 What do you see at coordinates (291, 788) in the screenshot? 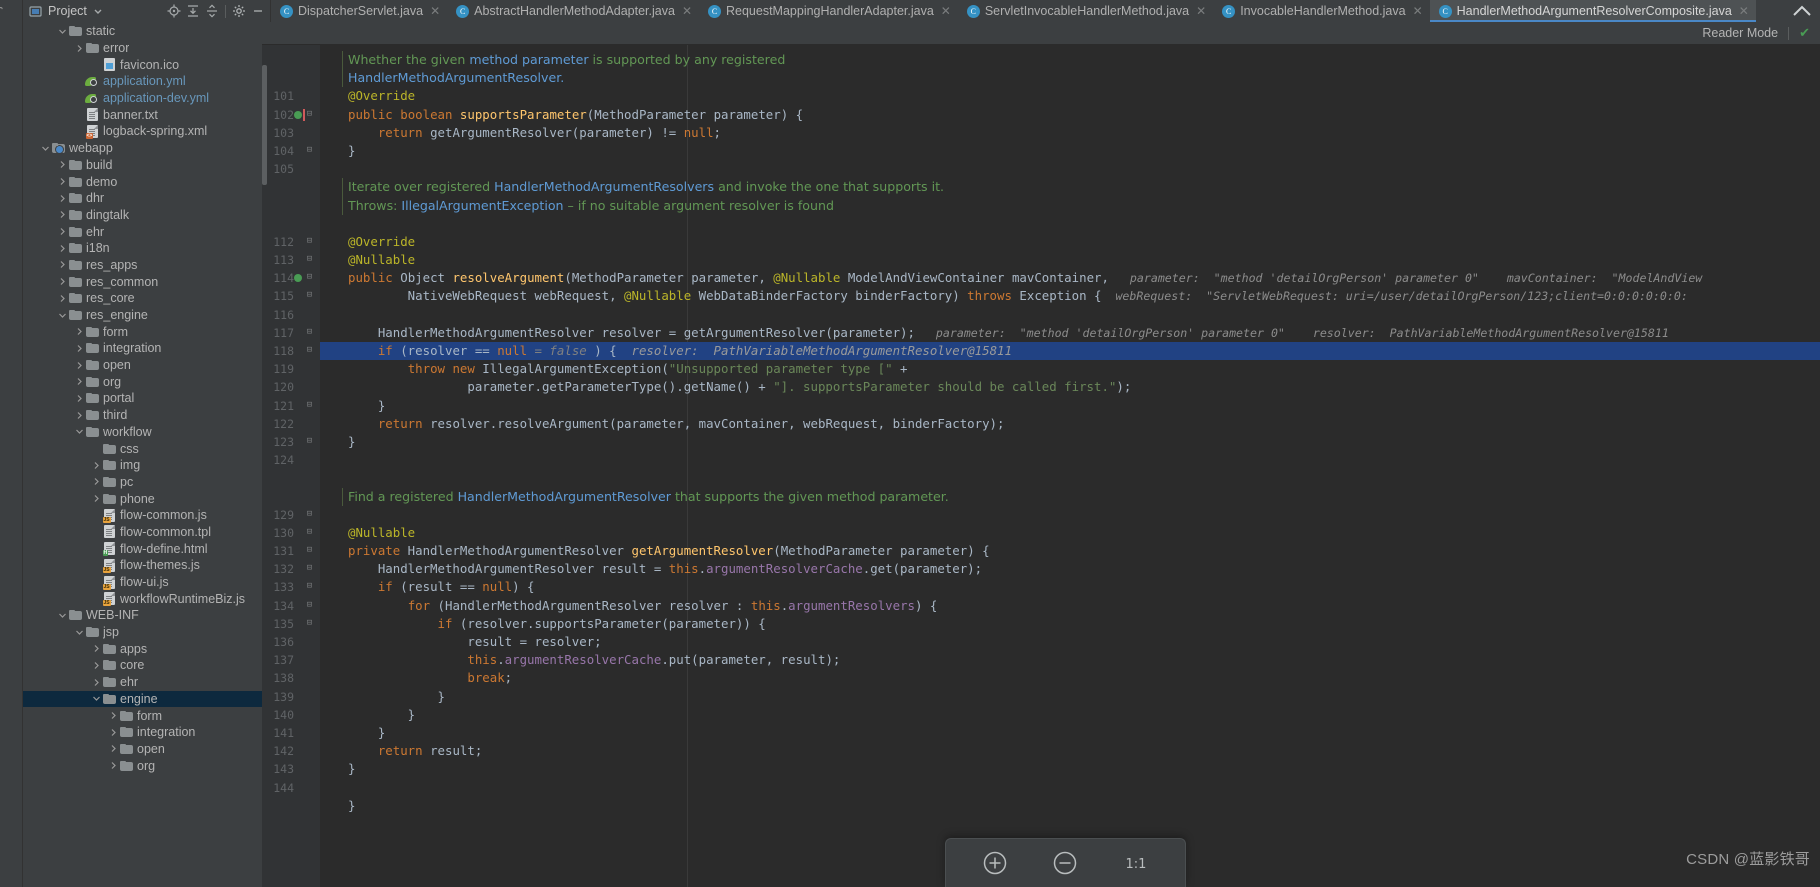
I see `gutter-line-number: 144` at bounding box center [291, 788].